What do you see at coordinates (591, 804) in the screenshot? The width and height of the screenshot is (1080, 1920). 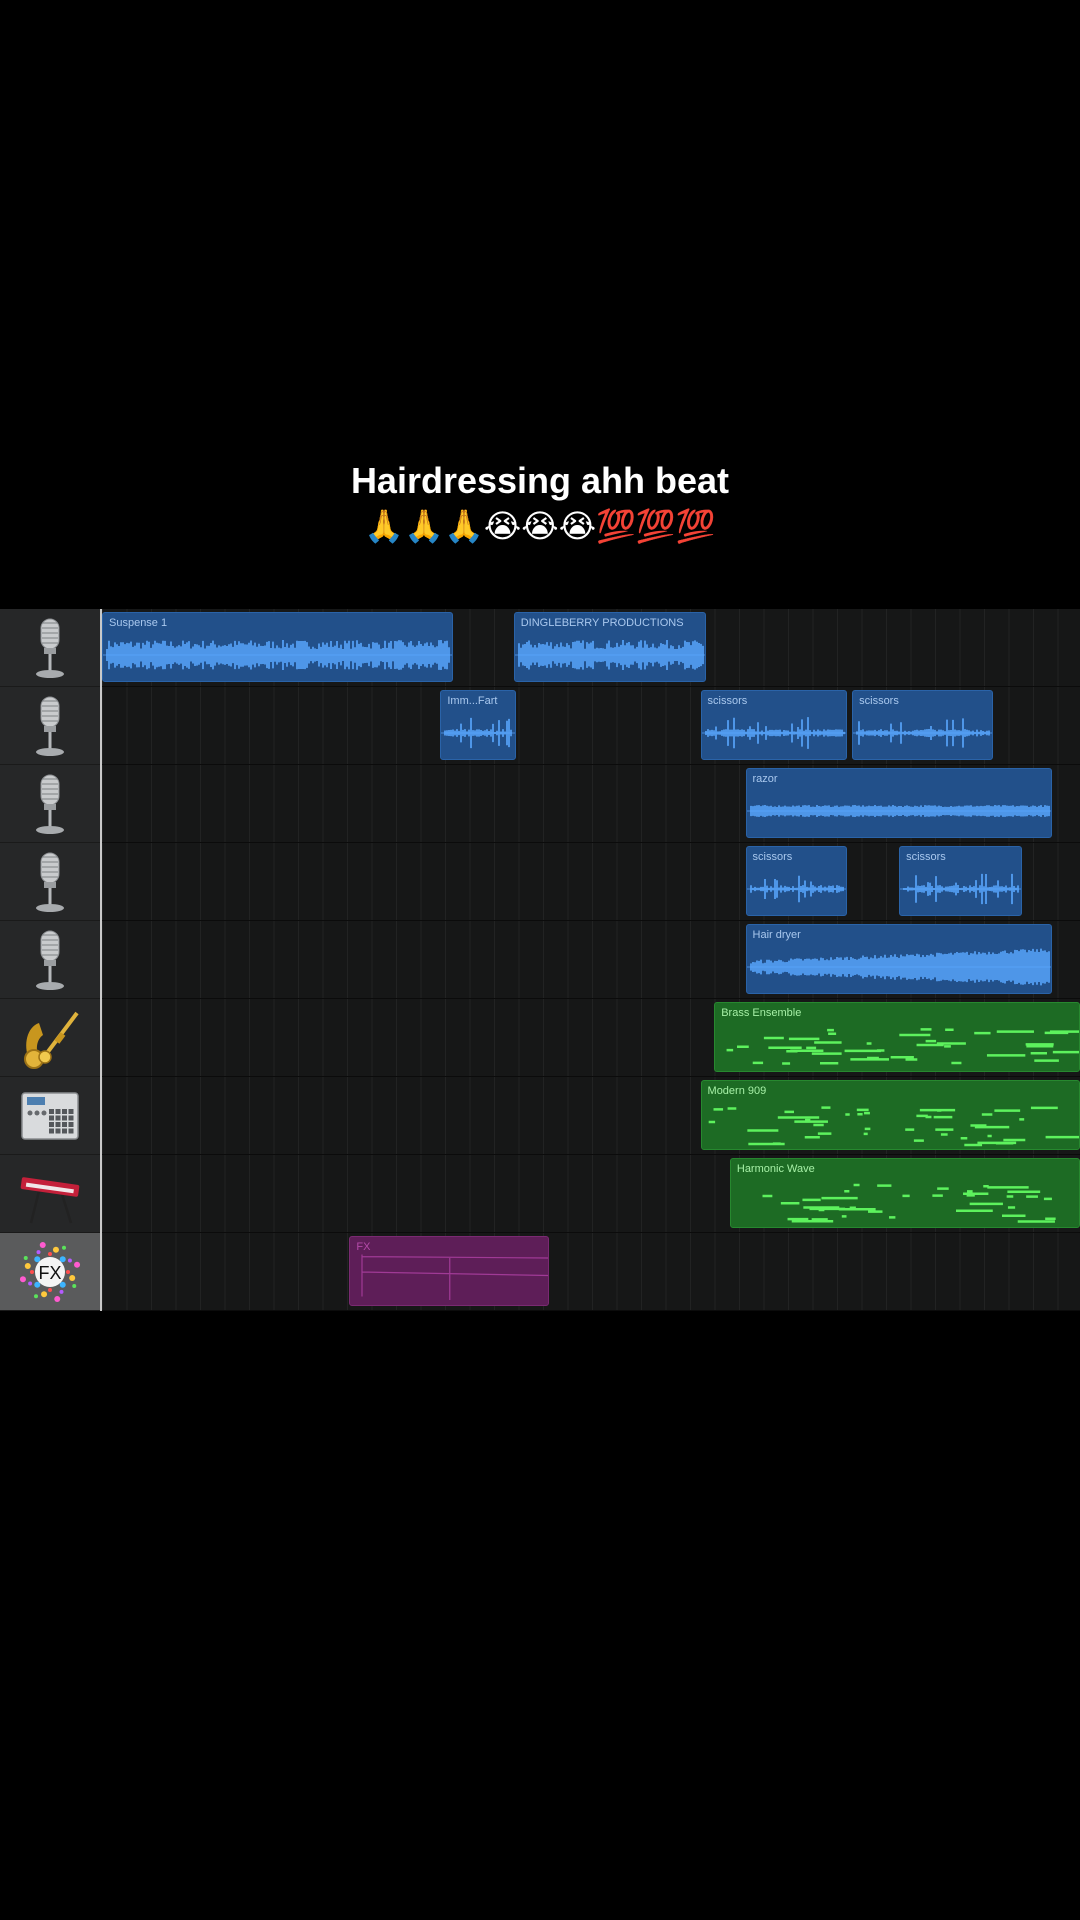 I see `track-lane-3: razor` at bounding box center [591, 804].